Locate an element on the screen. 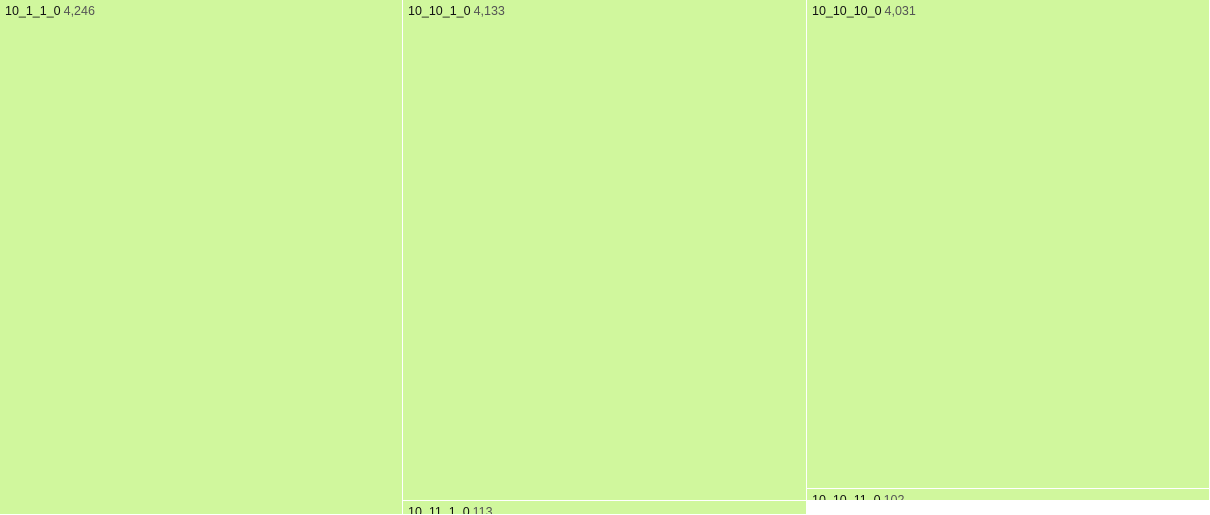  cell-label: 10_11_1_0 113 is located at coordinates (450, 510).